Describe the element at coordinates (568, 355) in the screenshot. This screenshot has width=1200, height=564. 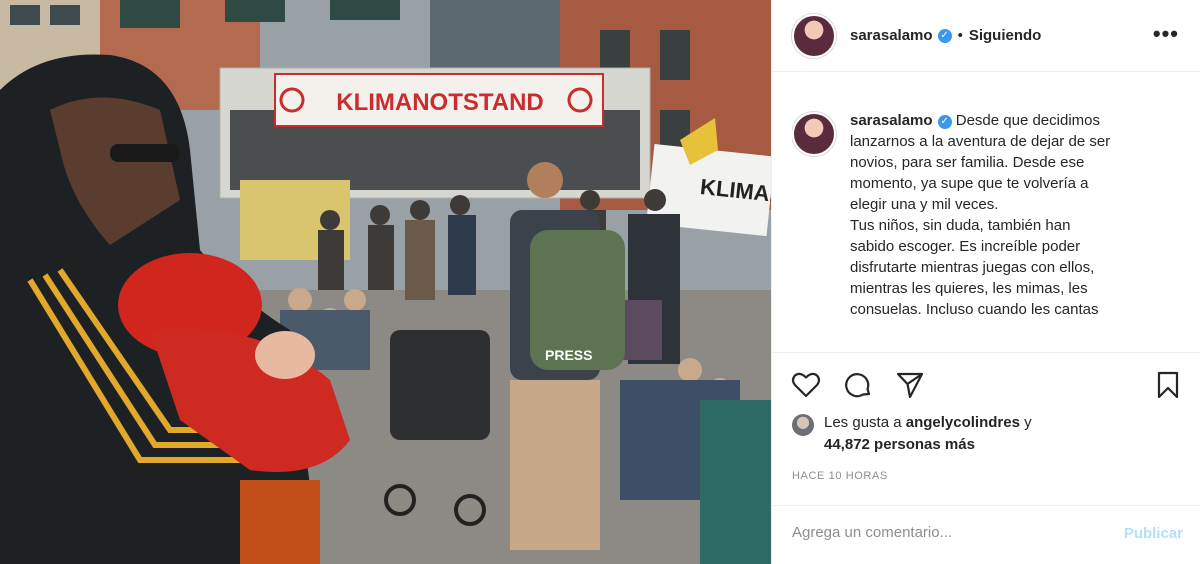
I see `svg-text: PRESS` at that location.